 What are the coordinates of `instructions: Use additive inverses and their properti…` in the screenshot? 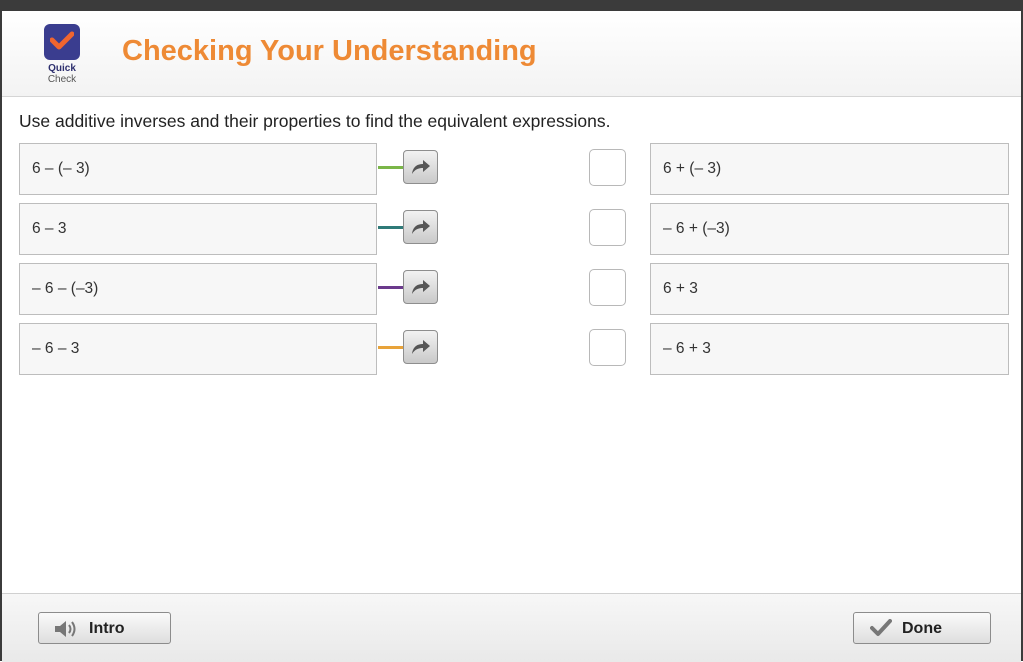 It's located at (315, 121).